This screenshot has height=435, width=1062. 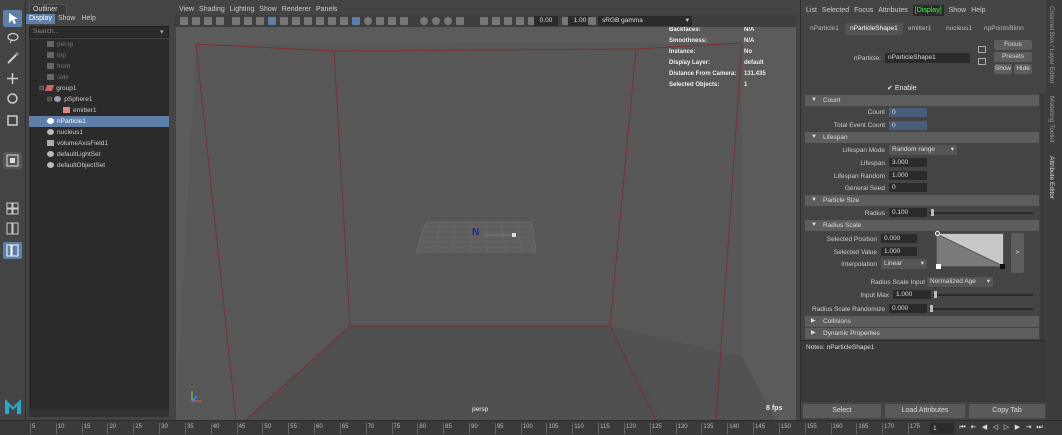 What do you see at coordinates (208, 21) in the screenshot?
I see `bookmark-icon` at bounding box center [208, 21].